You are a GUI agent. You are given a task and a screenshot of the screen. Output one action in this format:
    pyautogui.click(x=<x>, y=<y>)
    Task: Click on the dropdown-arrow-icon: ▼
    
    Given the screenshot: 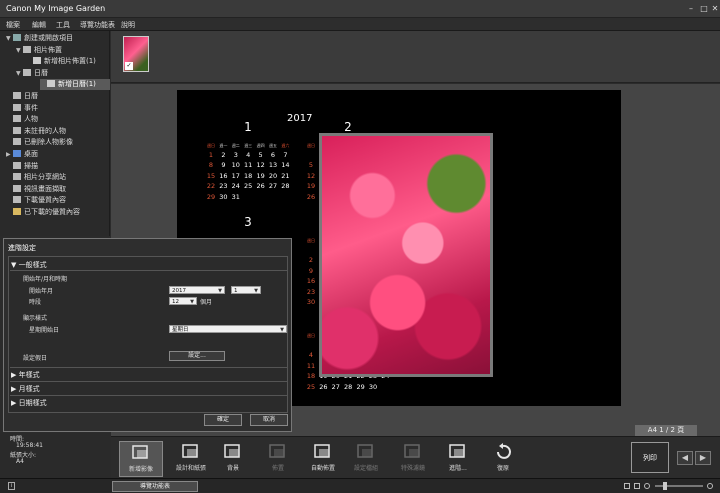 What is the action you would take?
    pyautogui.click(x=220, y=291)
    